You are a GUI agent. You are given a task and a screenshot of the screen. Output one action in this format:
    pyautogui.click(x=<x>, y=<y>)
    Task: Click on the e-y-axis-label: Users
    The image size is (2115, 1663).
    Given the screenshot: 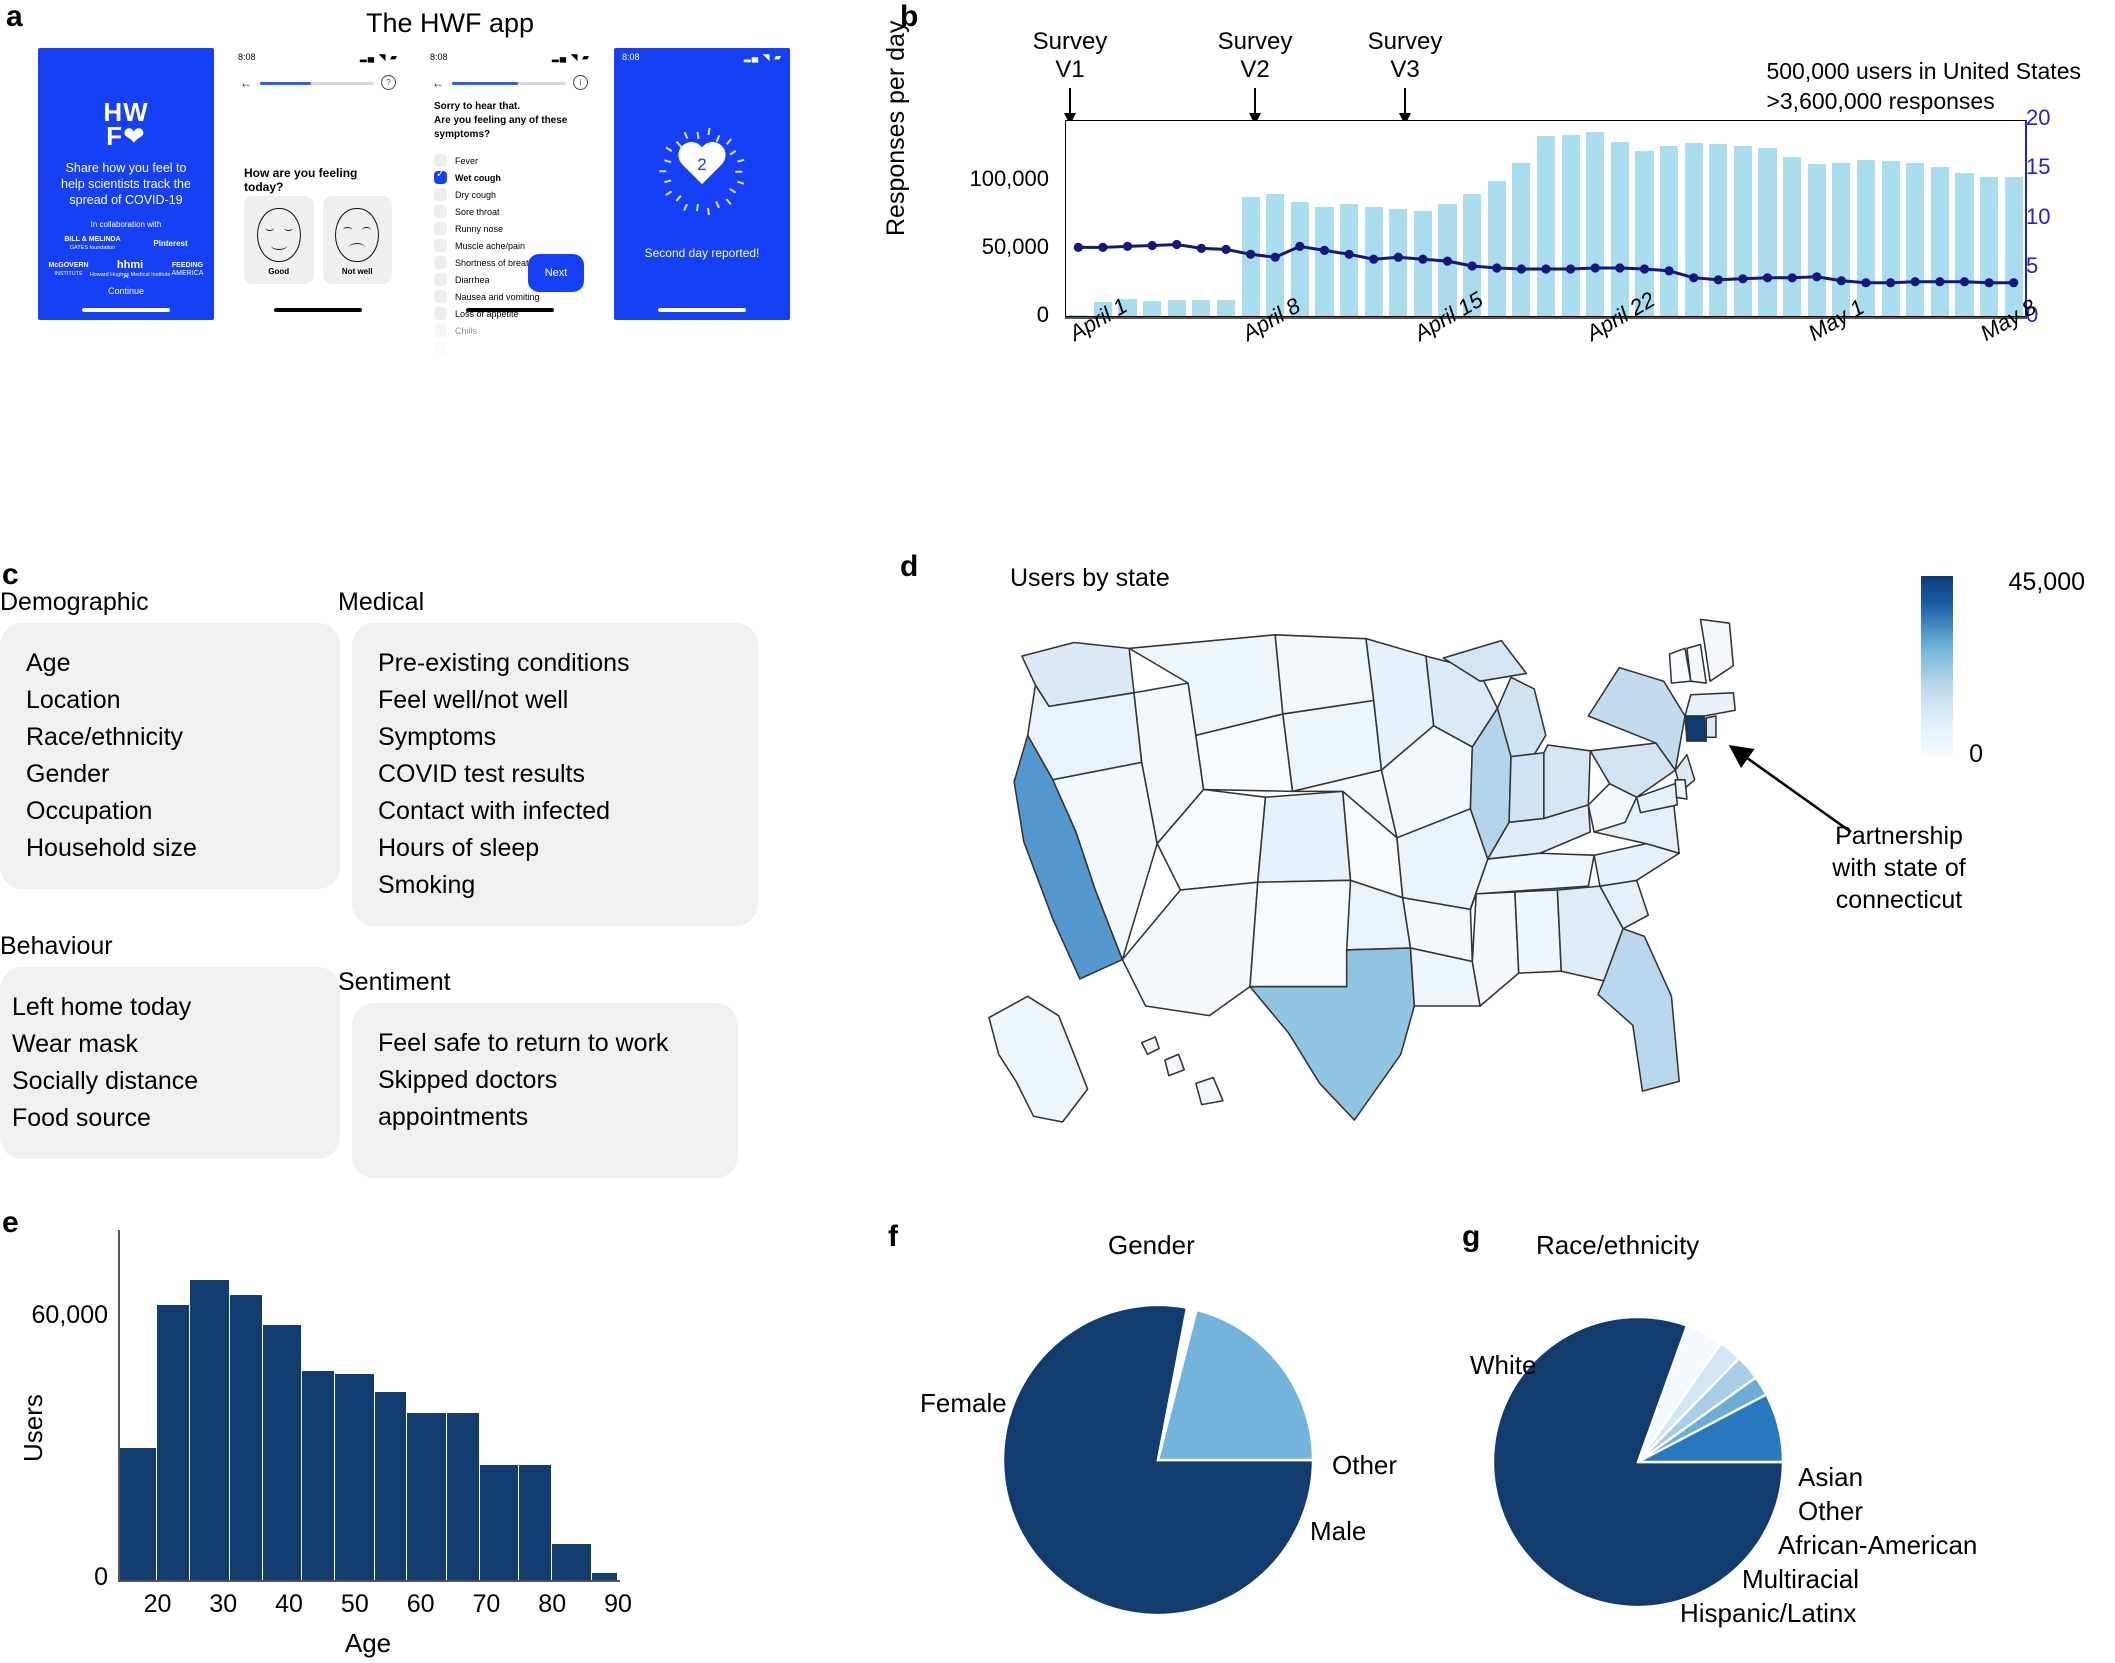 What is the action you would take?
    pyautogui.click(x=33, y=1428)
    